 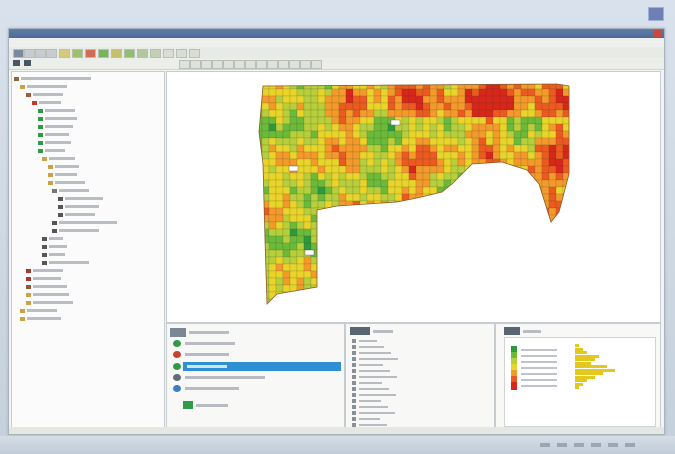 I want to click on folder-icon, so click(x=44, y=239).